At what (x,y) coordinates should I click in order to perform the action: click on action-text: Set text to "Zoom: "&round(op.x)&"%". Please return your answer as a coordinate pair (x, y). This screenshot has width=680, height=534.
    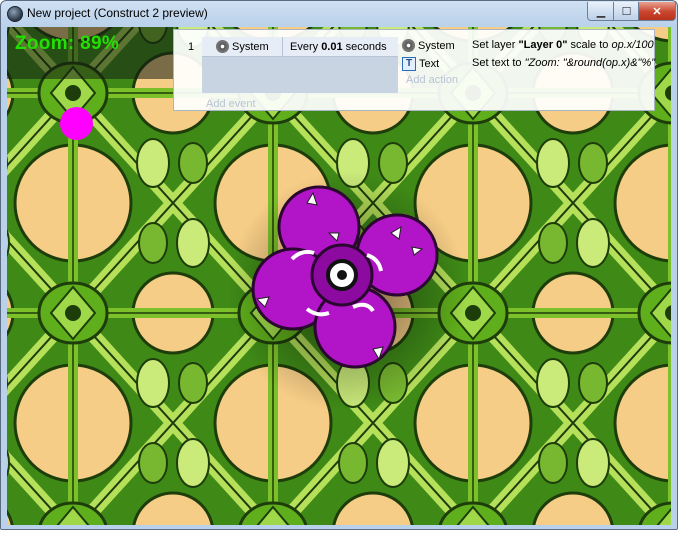
    Looking at the image, I should click on (563, 63).